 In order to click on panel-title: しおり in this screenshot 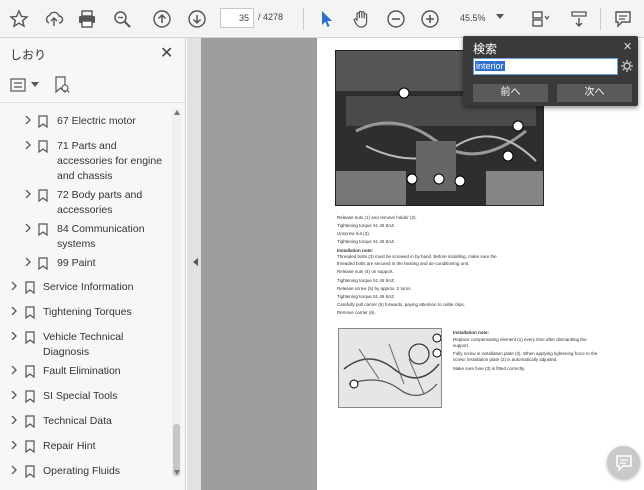, I will do `click(28, 55)`.